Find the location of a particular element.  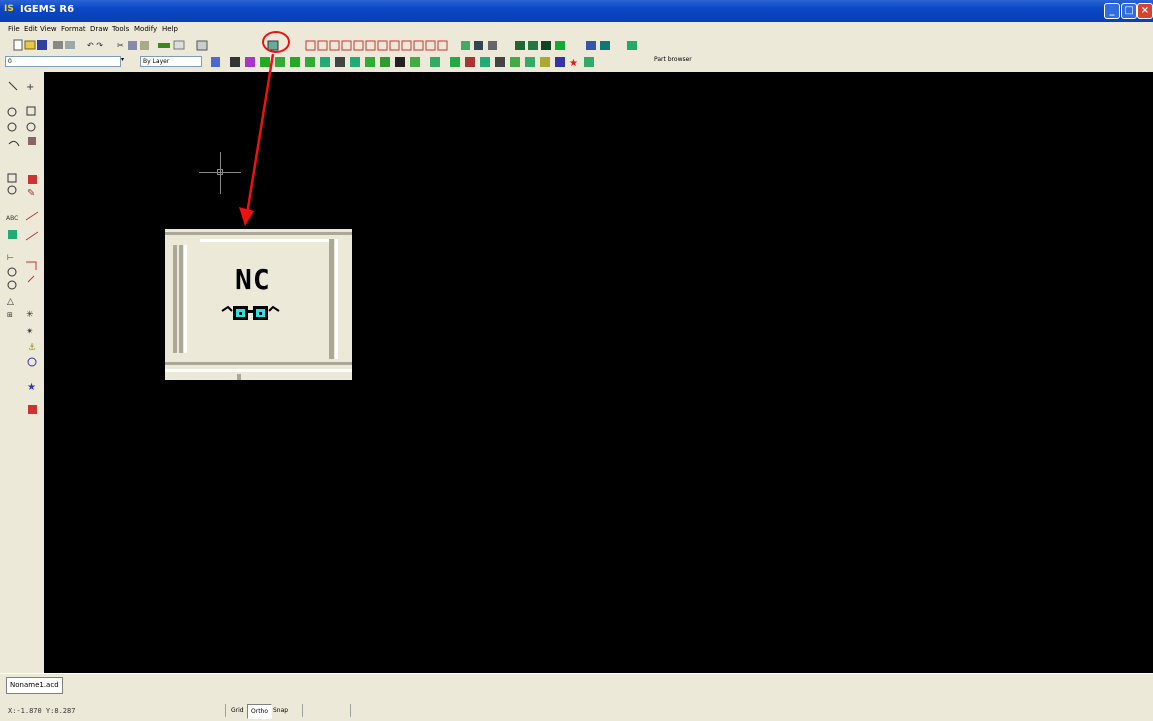

highlight-circle is located at coordinates (276, 42).